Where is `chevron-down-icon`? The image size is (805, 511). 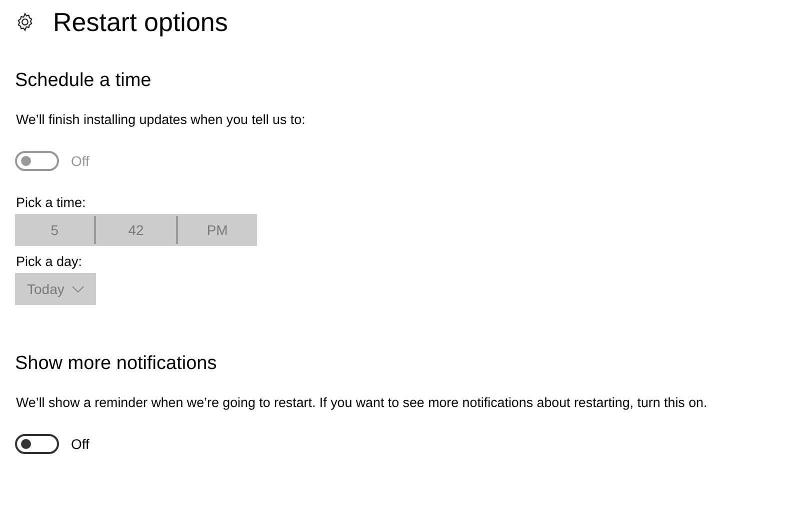
chevron-down-icon is located at coordinates (78, 289).